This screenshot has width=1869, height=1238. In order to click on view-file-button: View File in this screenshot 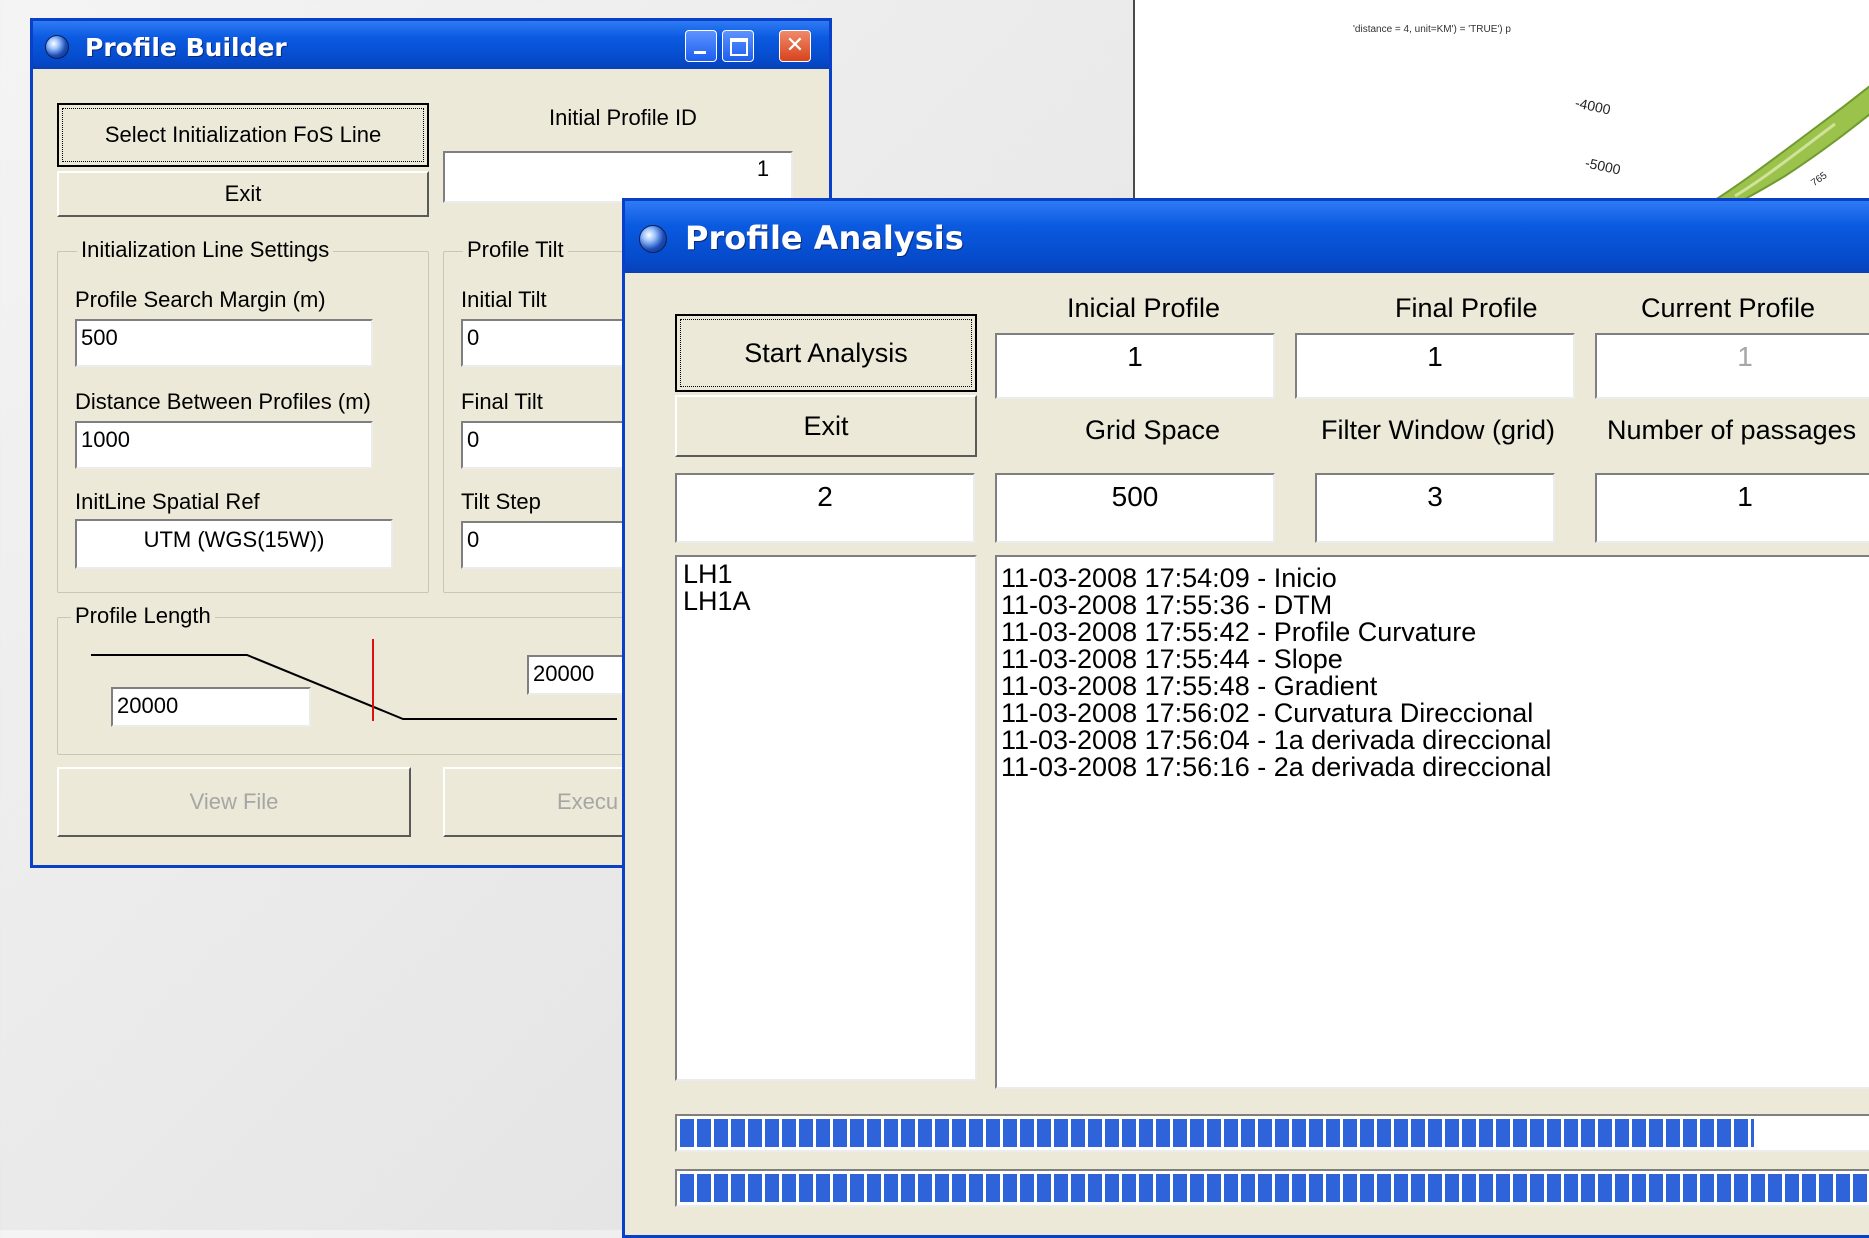, I will do `click(234, 802)`.